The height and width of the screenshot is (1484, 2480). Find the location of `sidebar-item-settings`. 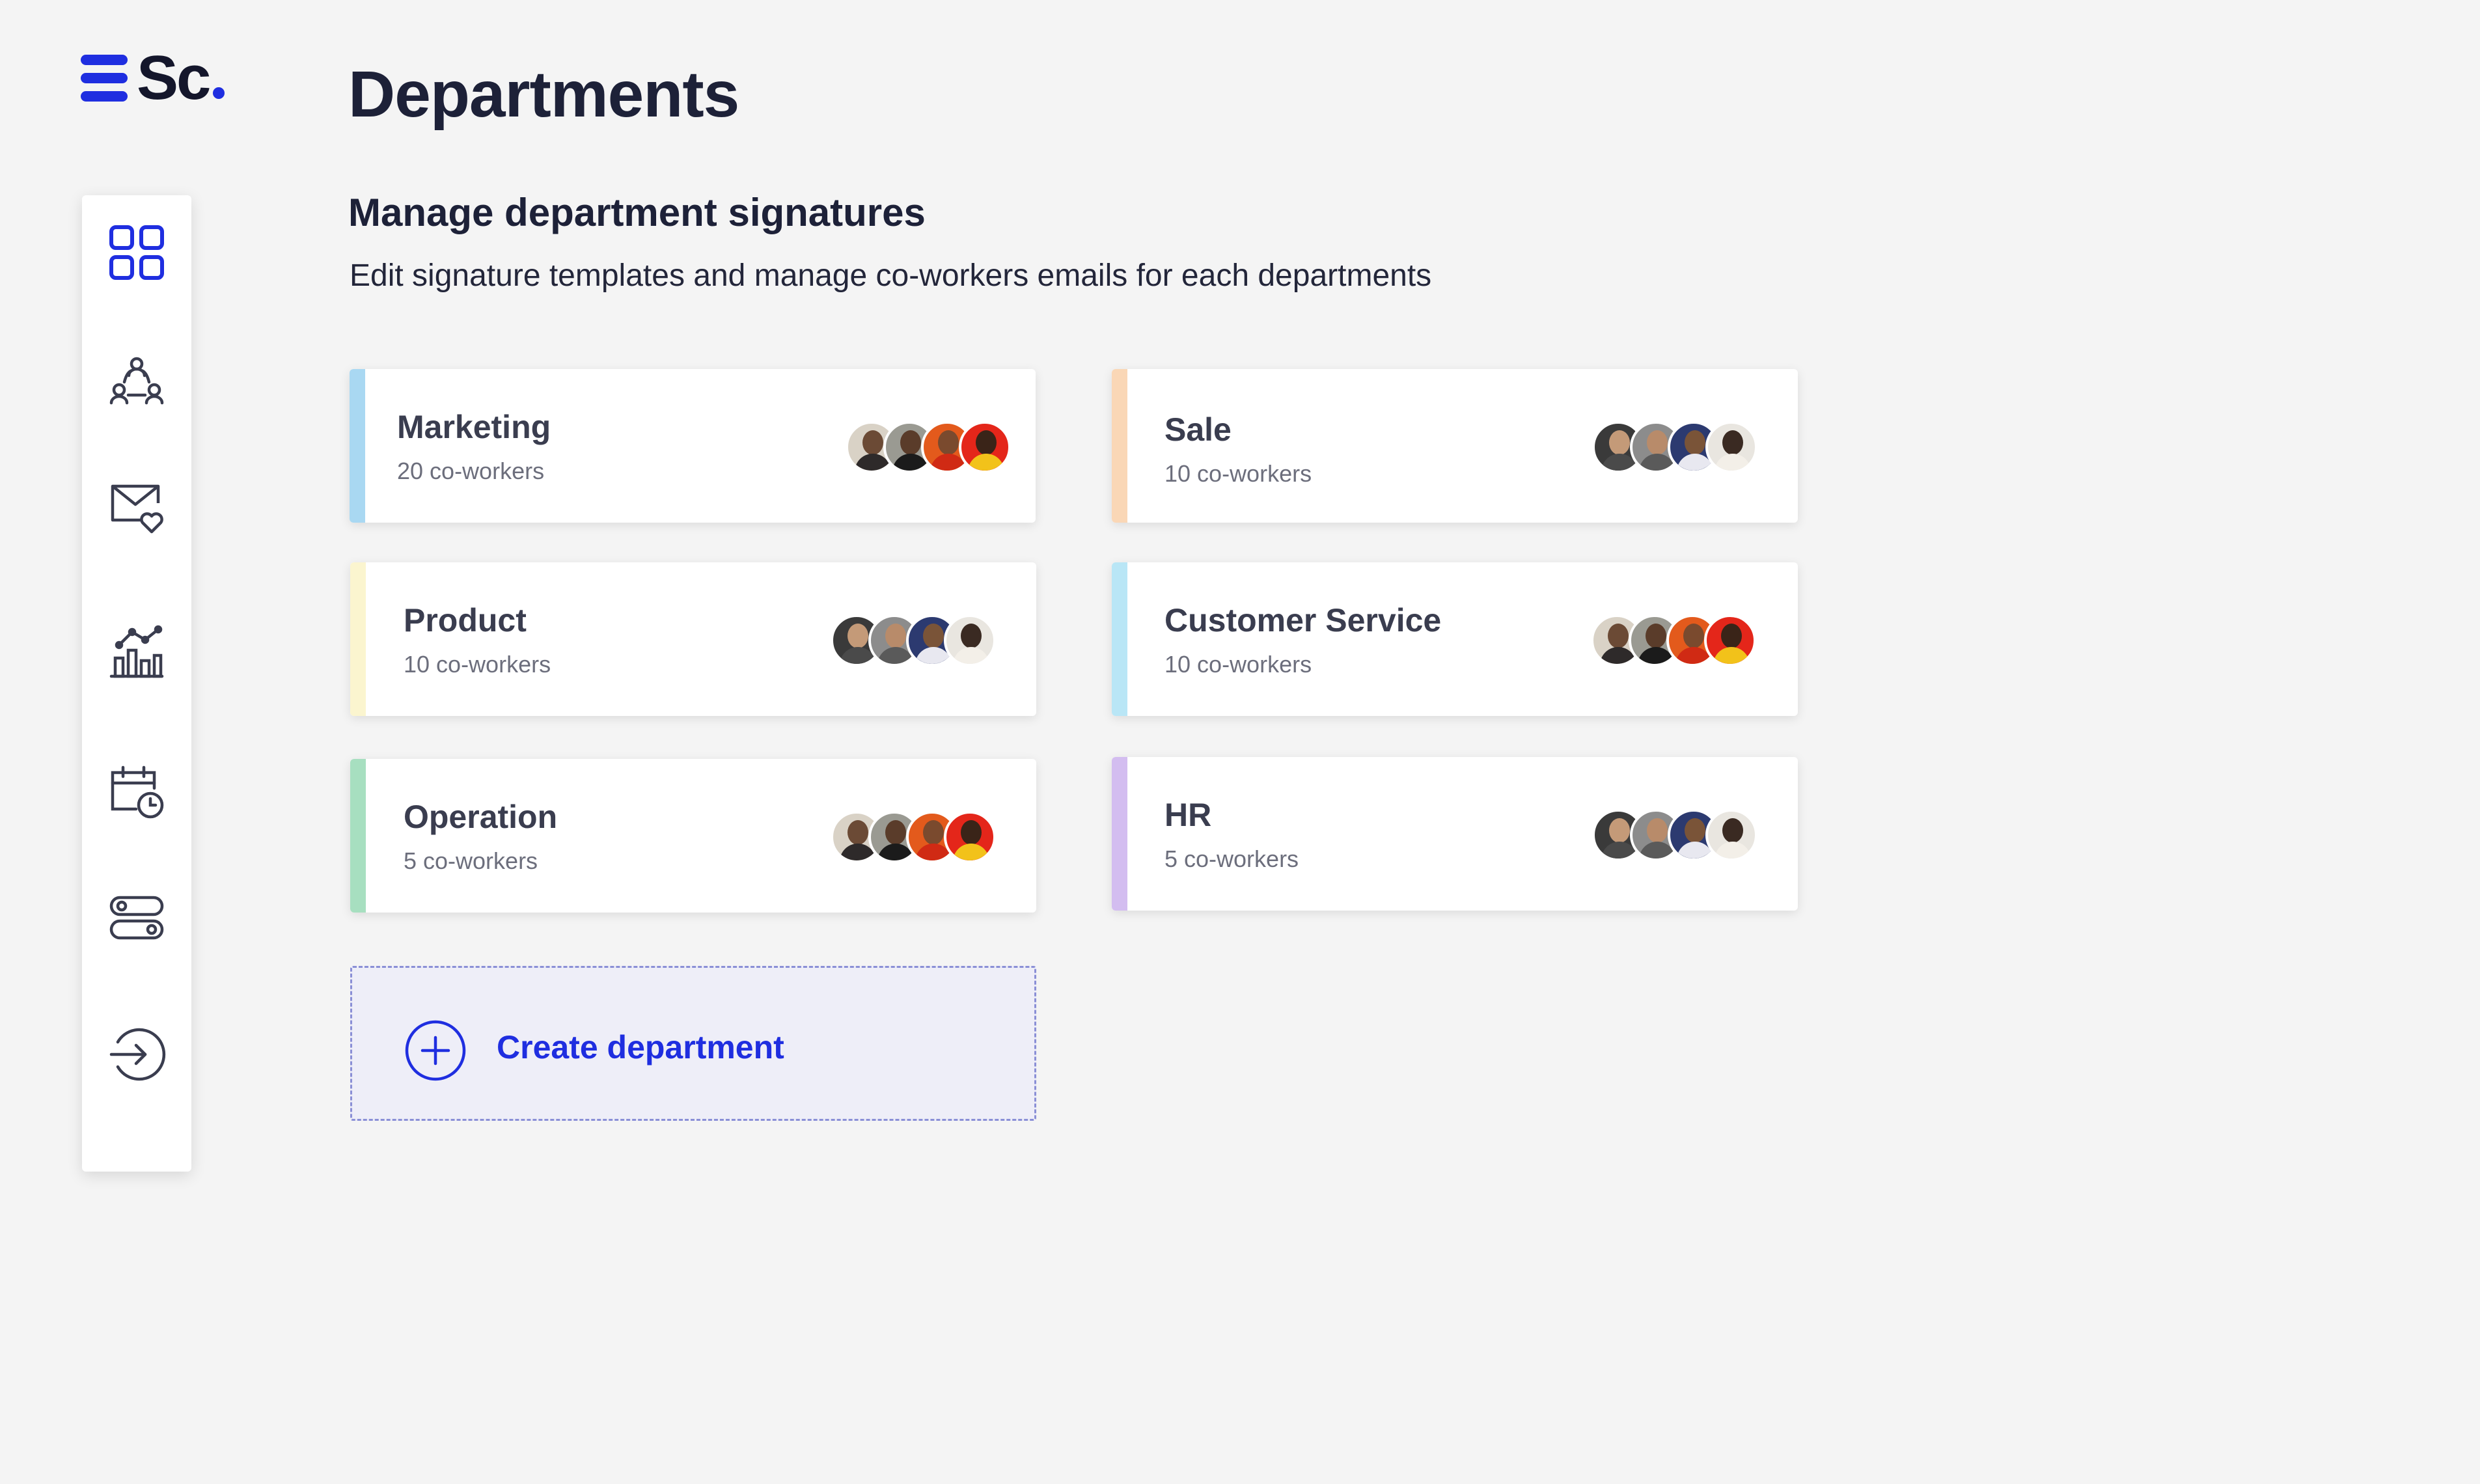

sidebar-item-settings is located at coordinates (136, 917).